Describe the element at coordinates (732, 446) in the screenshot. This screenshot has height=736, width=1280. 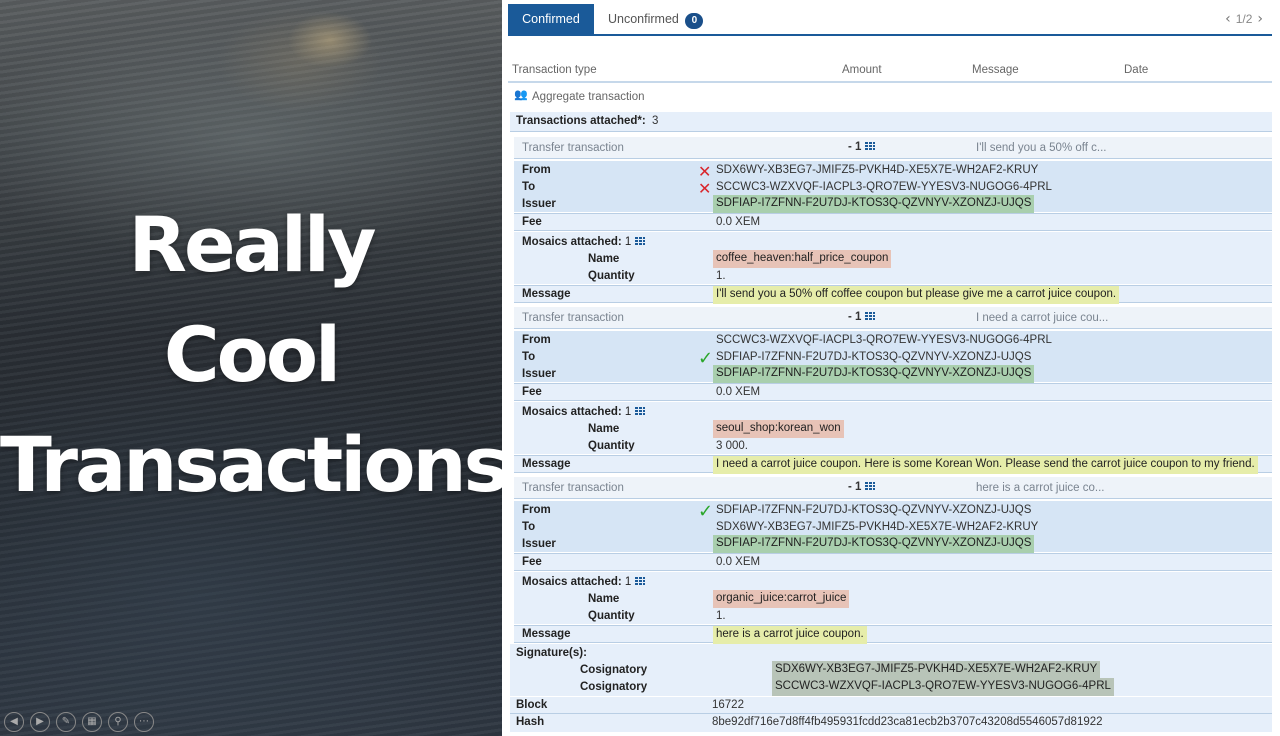
I see `mosaic-quantity: 3 000.` at that location.